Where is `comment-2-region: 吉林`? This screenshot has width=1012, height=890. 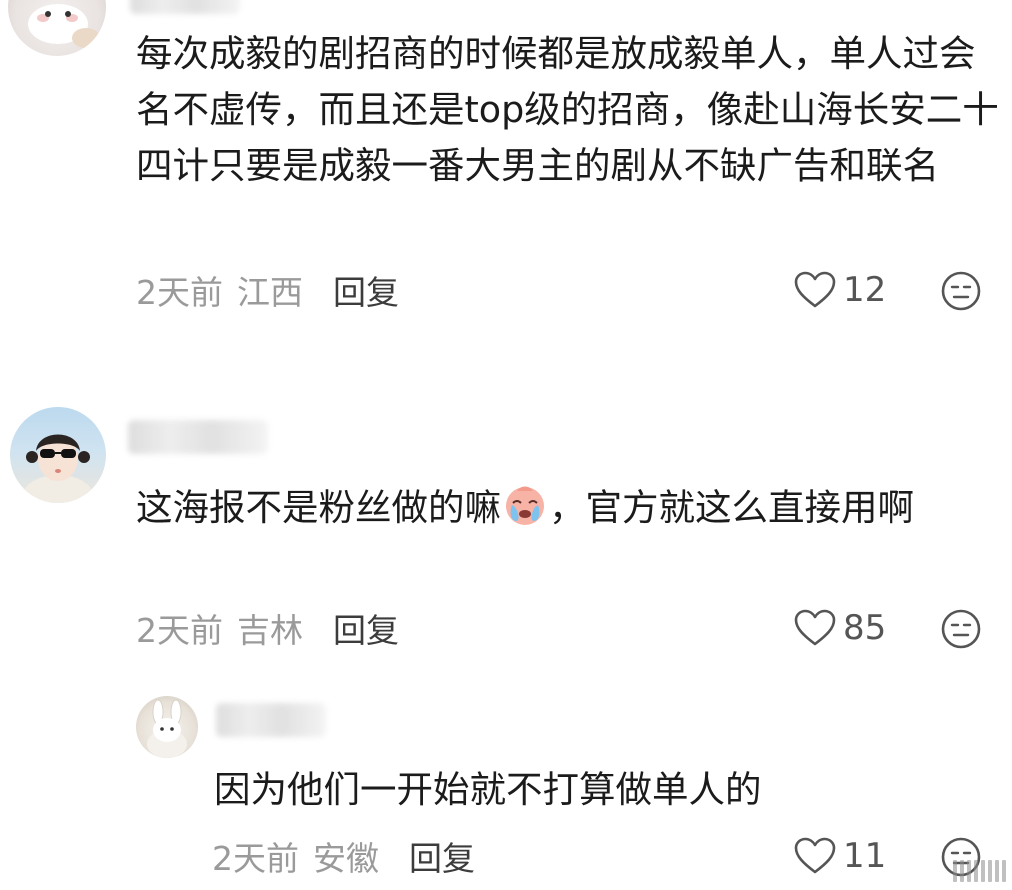
comment-2-region: 吉林 is located at coordinates (270, 630).